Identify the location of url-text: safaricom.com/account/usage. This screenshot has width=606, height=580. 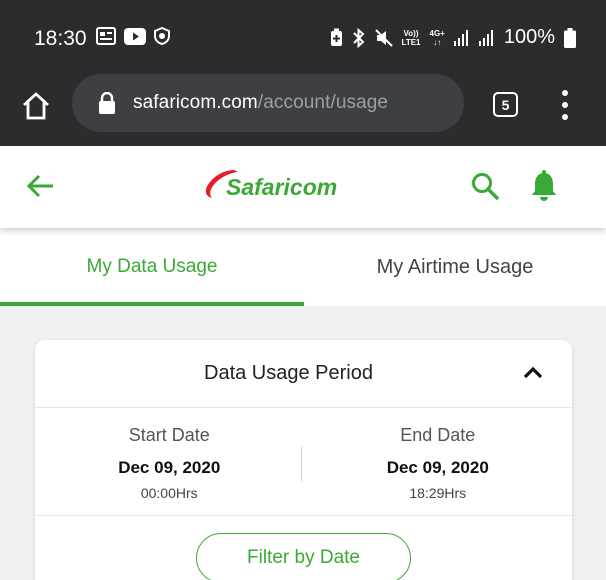
(260, 103).